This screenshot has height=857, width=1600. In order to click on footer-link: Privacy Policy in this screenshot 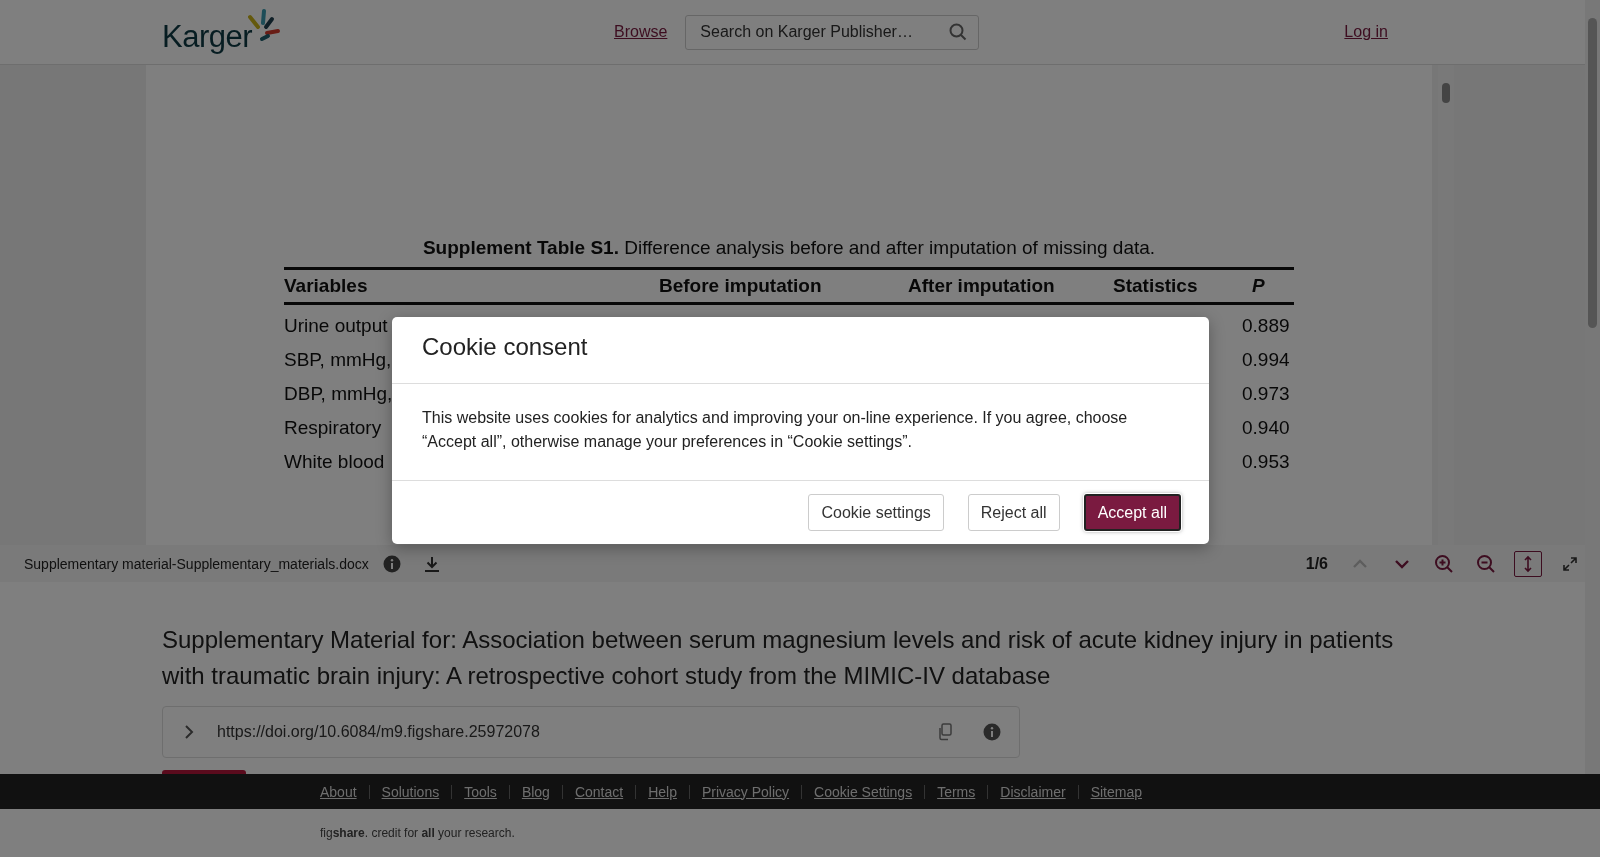, I will do `click(745, 791)`.